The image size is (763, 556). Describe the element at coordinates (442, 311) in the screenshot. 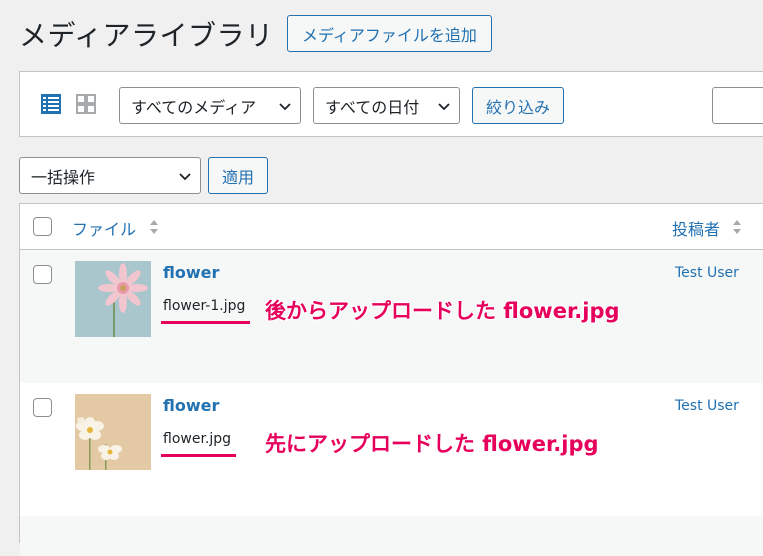

I see `annotation-text: 後からアップロードした flower.jpg` at that location.